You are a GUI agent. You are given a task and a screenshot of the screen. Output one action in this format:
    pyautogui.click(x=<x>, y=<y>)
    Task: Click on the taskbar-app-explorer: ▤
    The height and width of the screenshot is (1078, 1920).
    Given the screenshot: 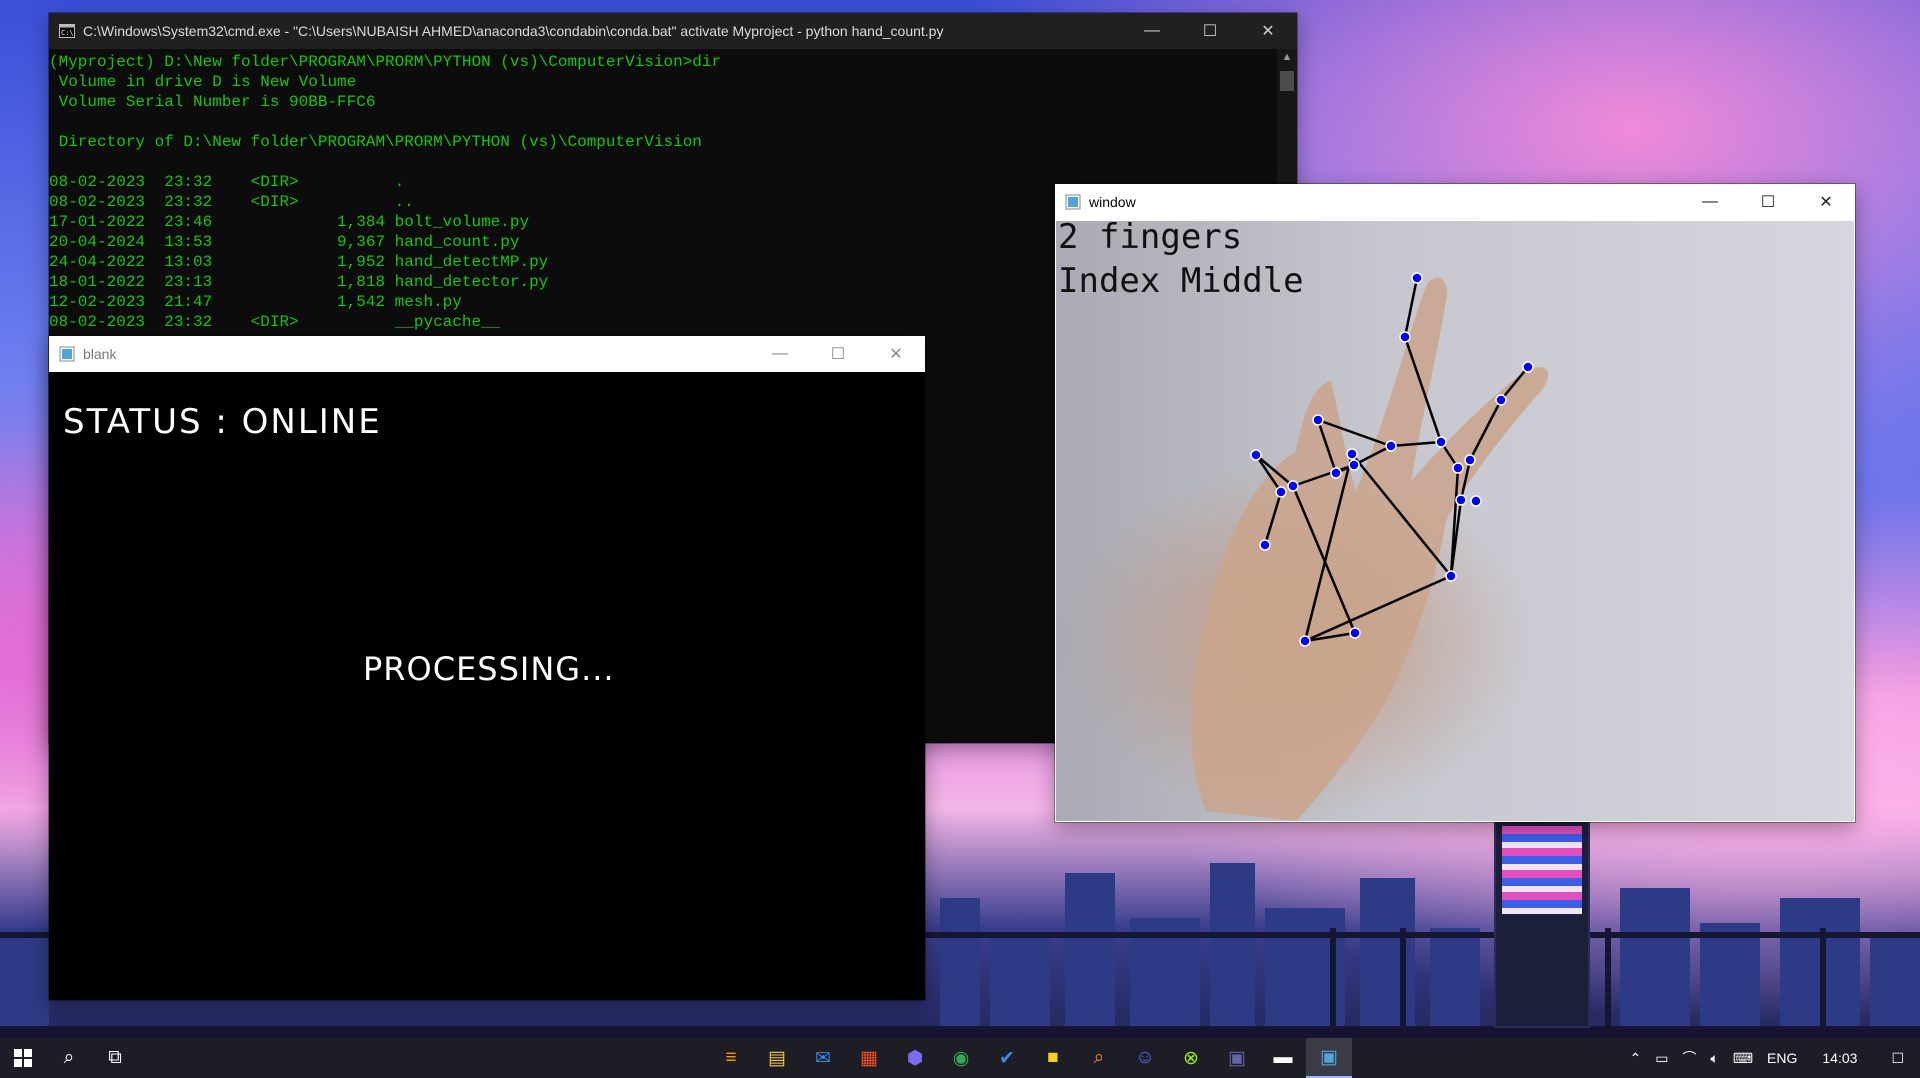 What is the action you would take?
    pyautogui.click(x=777, y=1058)
    